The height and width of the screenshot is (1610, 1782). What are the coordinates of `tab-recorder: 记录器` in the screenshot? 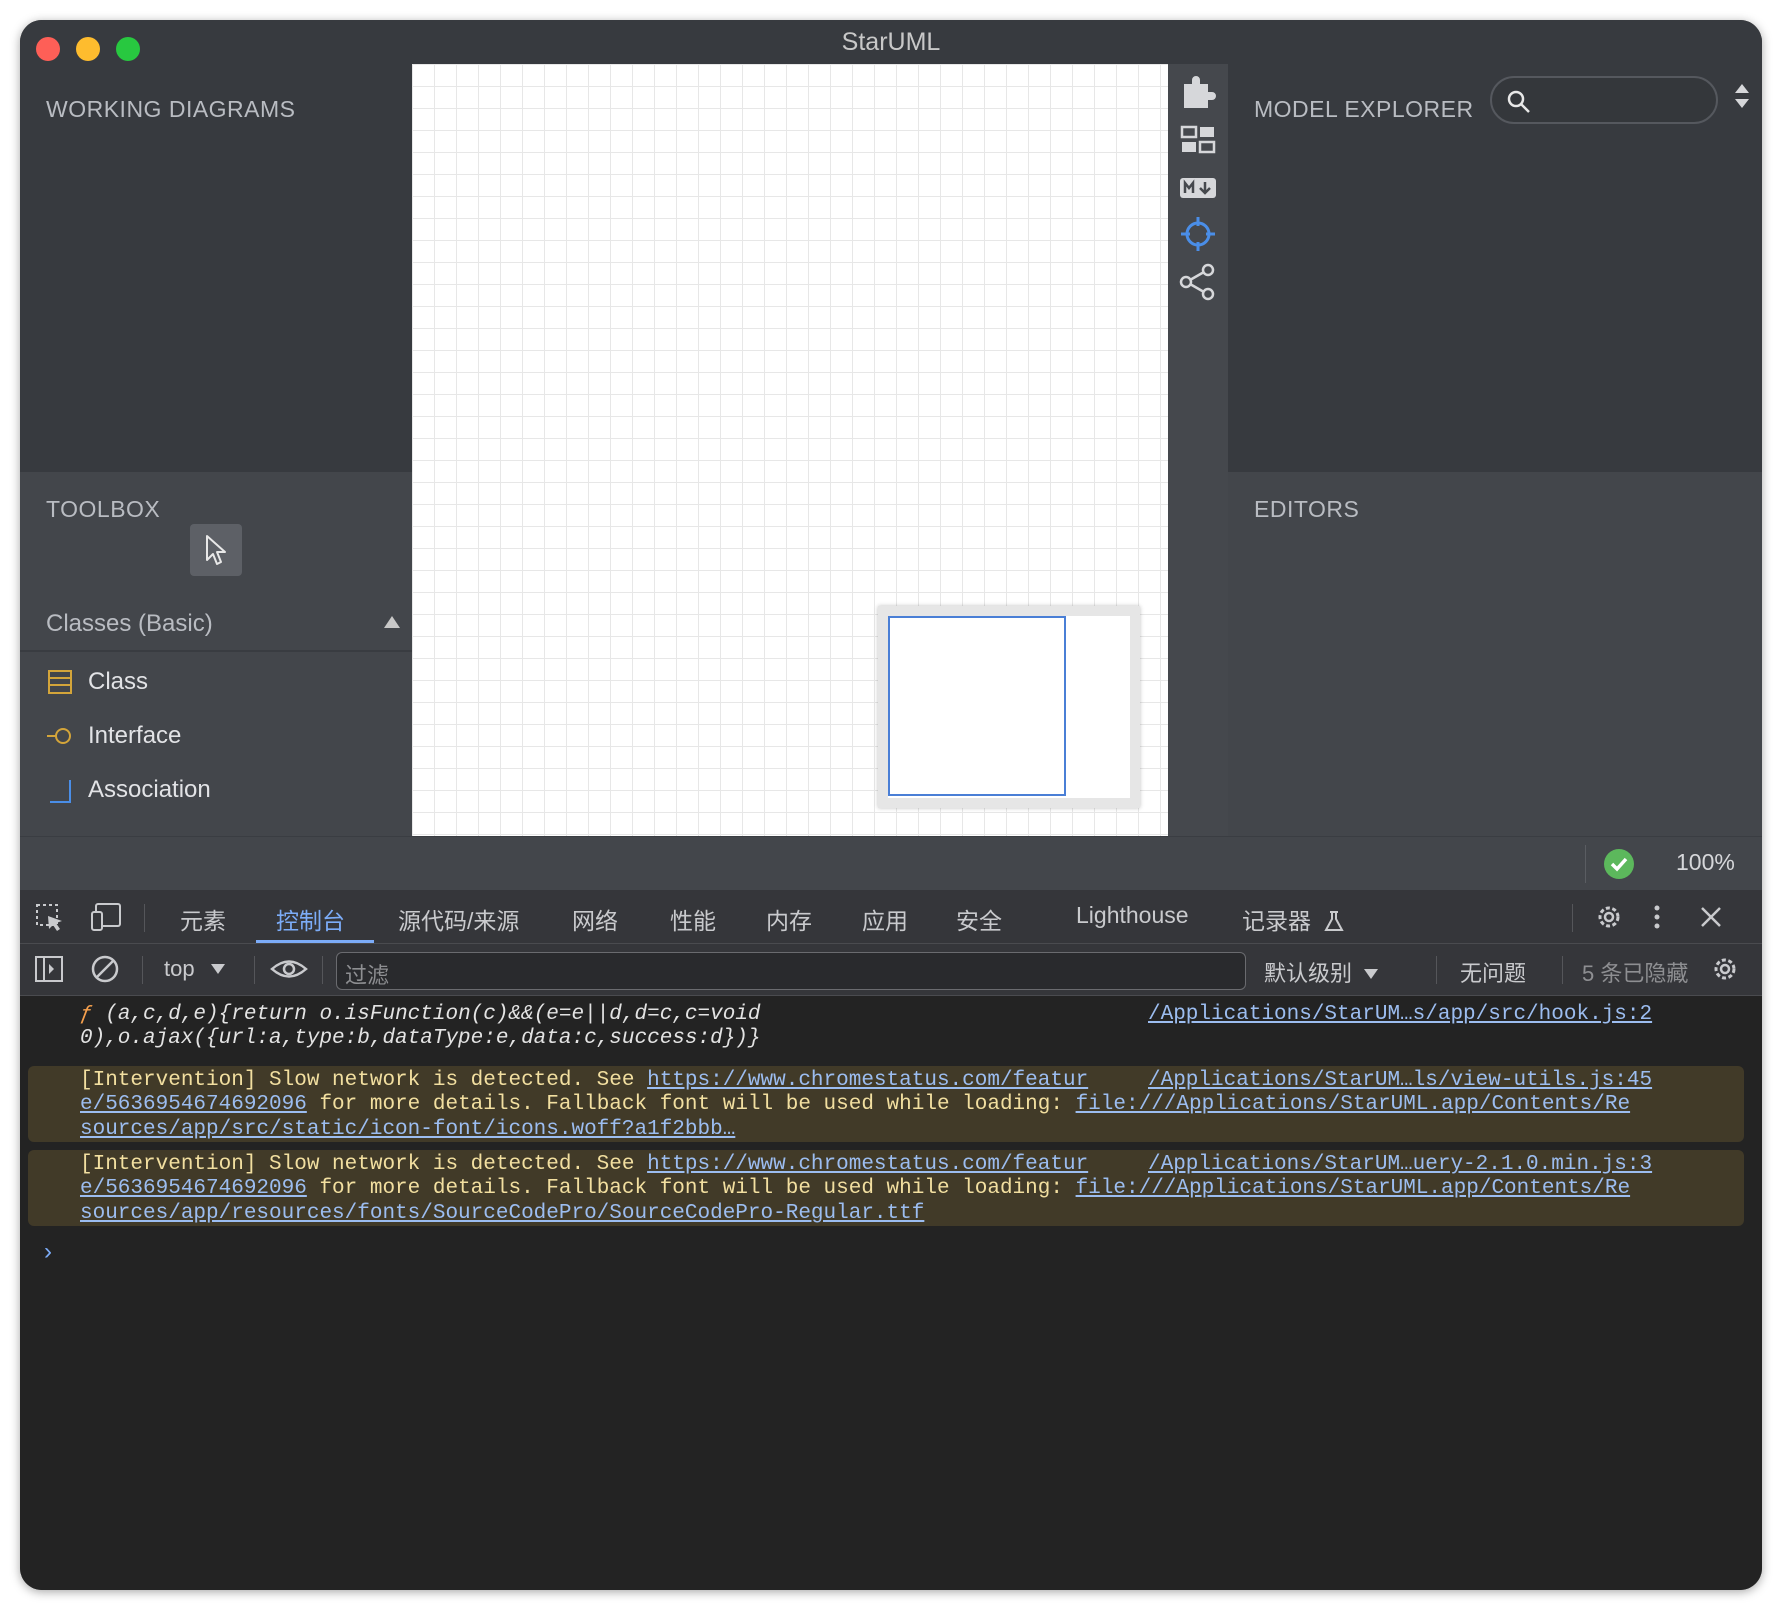 It's located at (1293, 919).